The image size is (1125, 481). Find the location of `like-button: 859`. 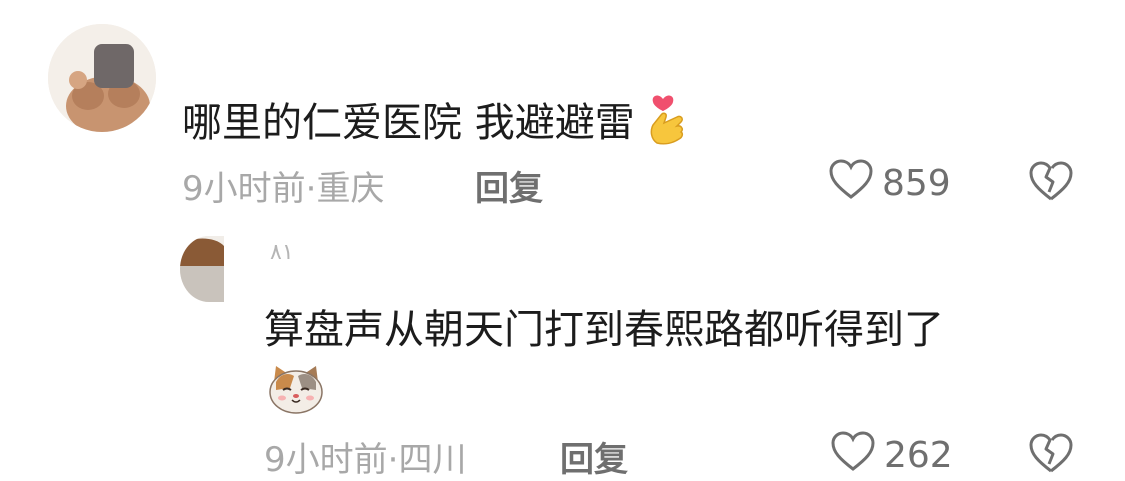

like-button: 859 is located at coordinates (889, 183).